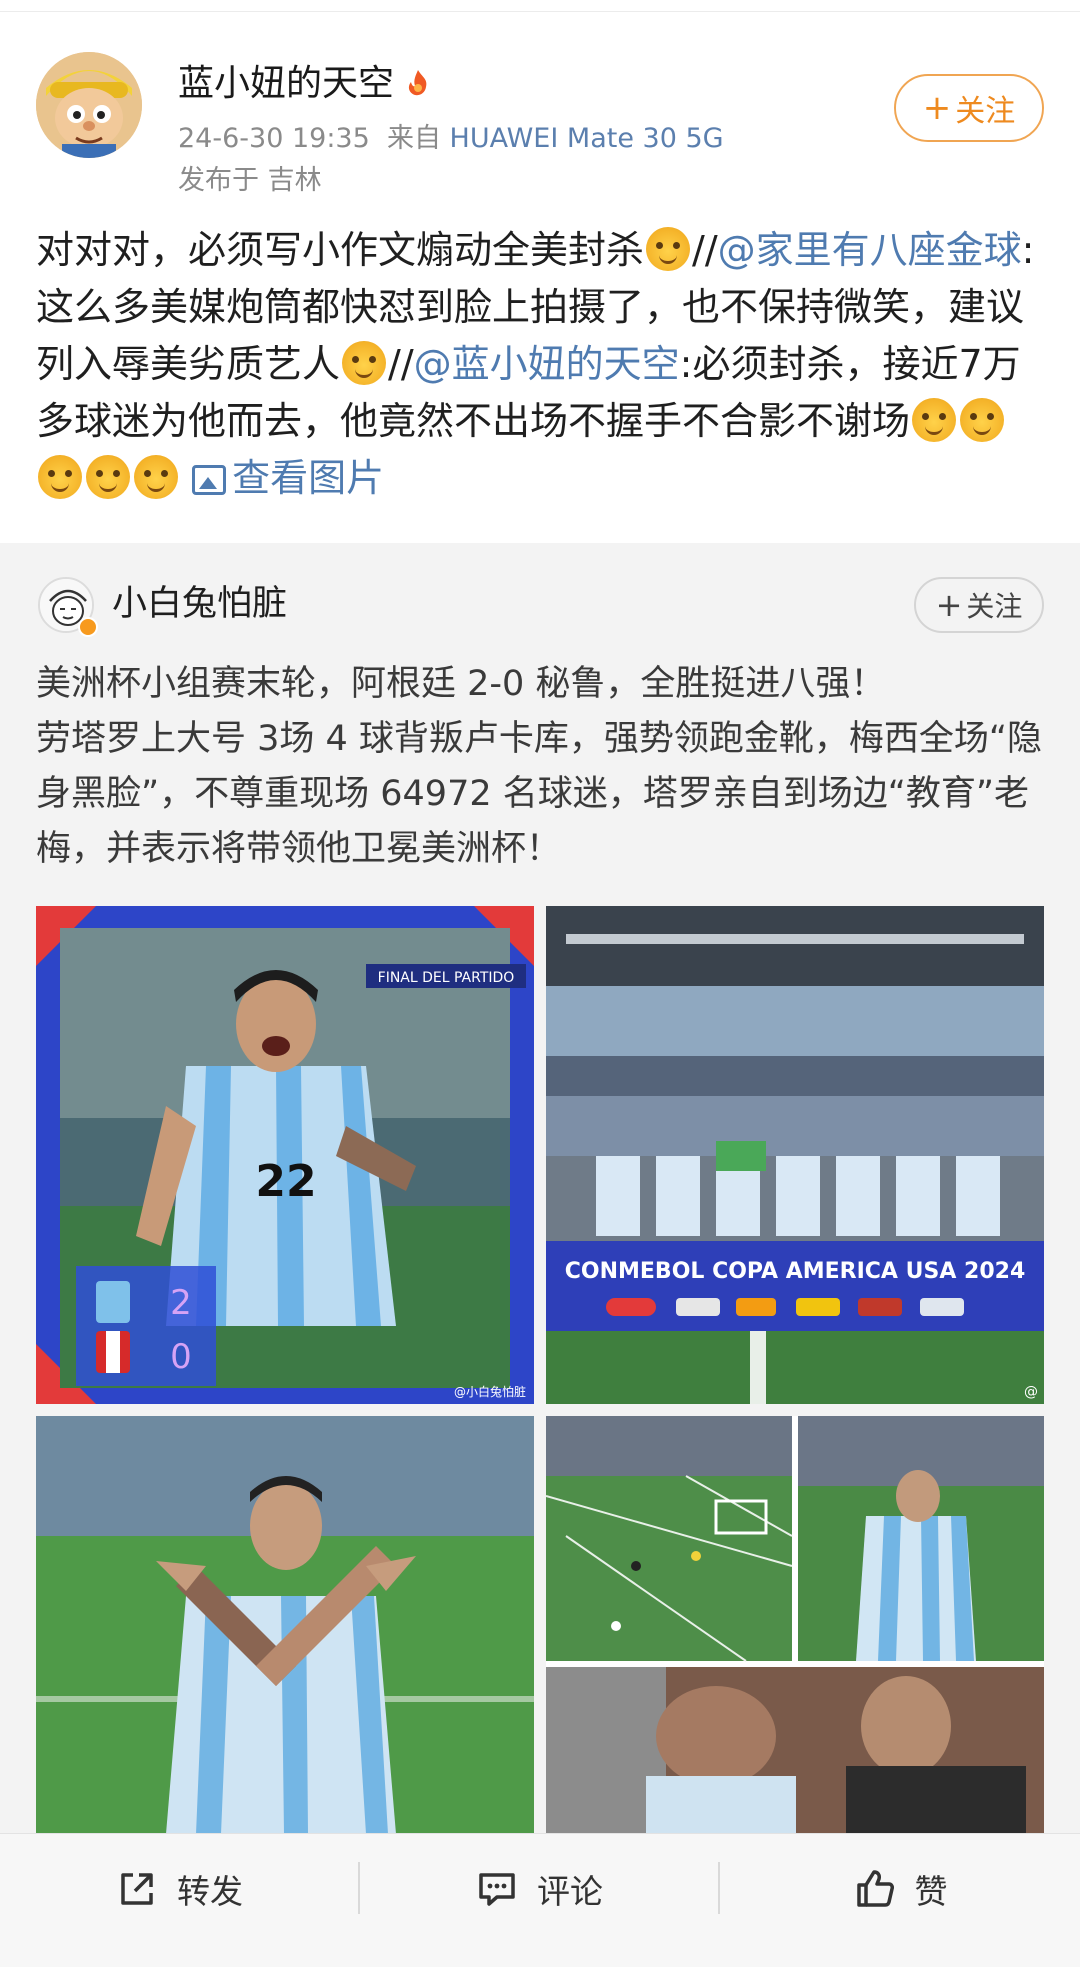  I want to click on score-away: 0, so click(181, 1357).